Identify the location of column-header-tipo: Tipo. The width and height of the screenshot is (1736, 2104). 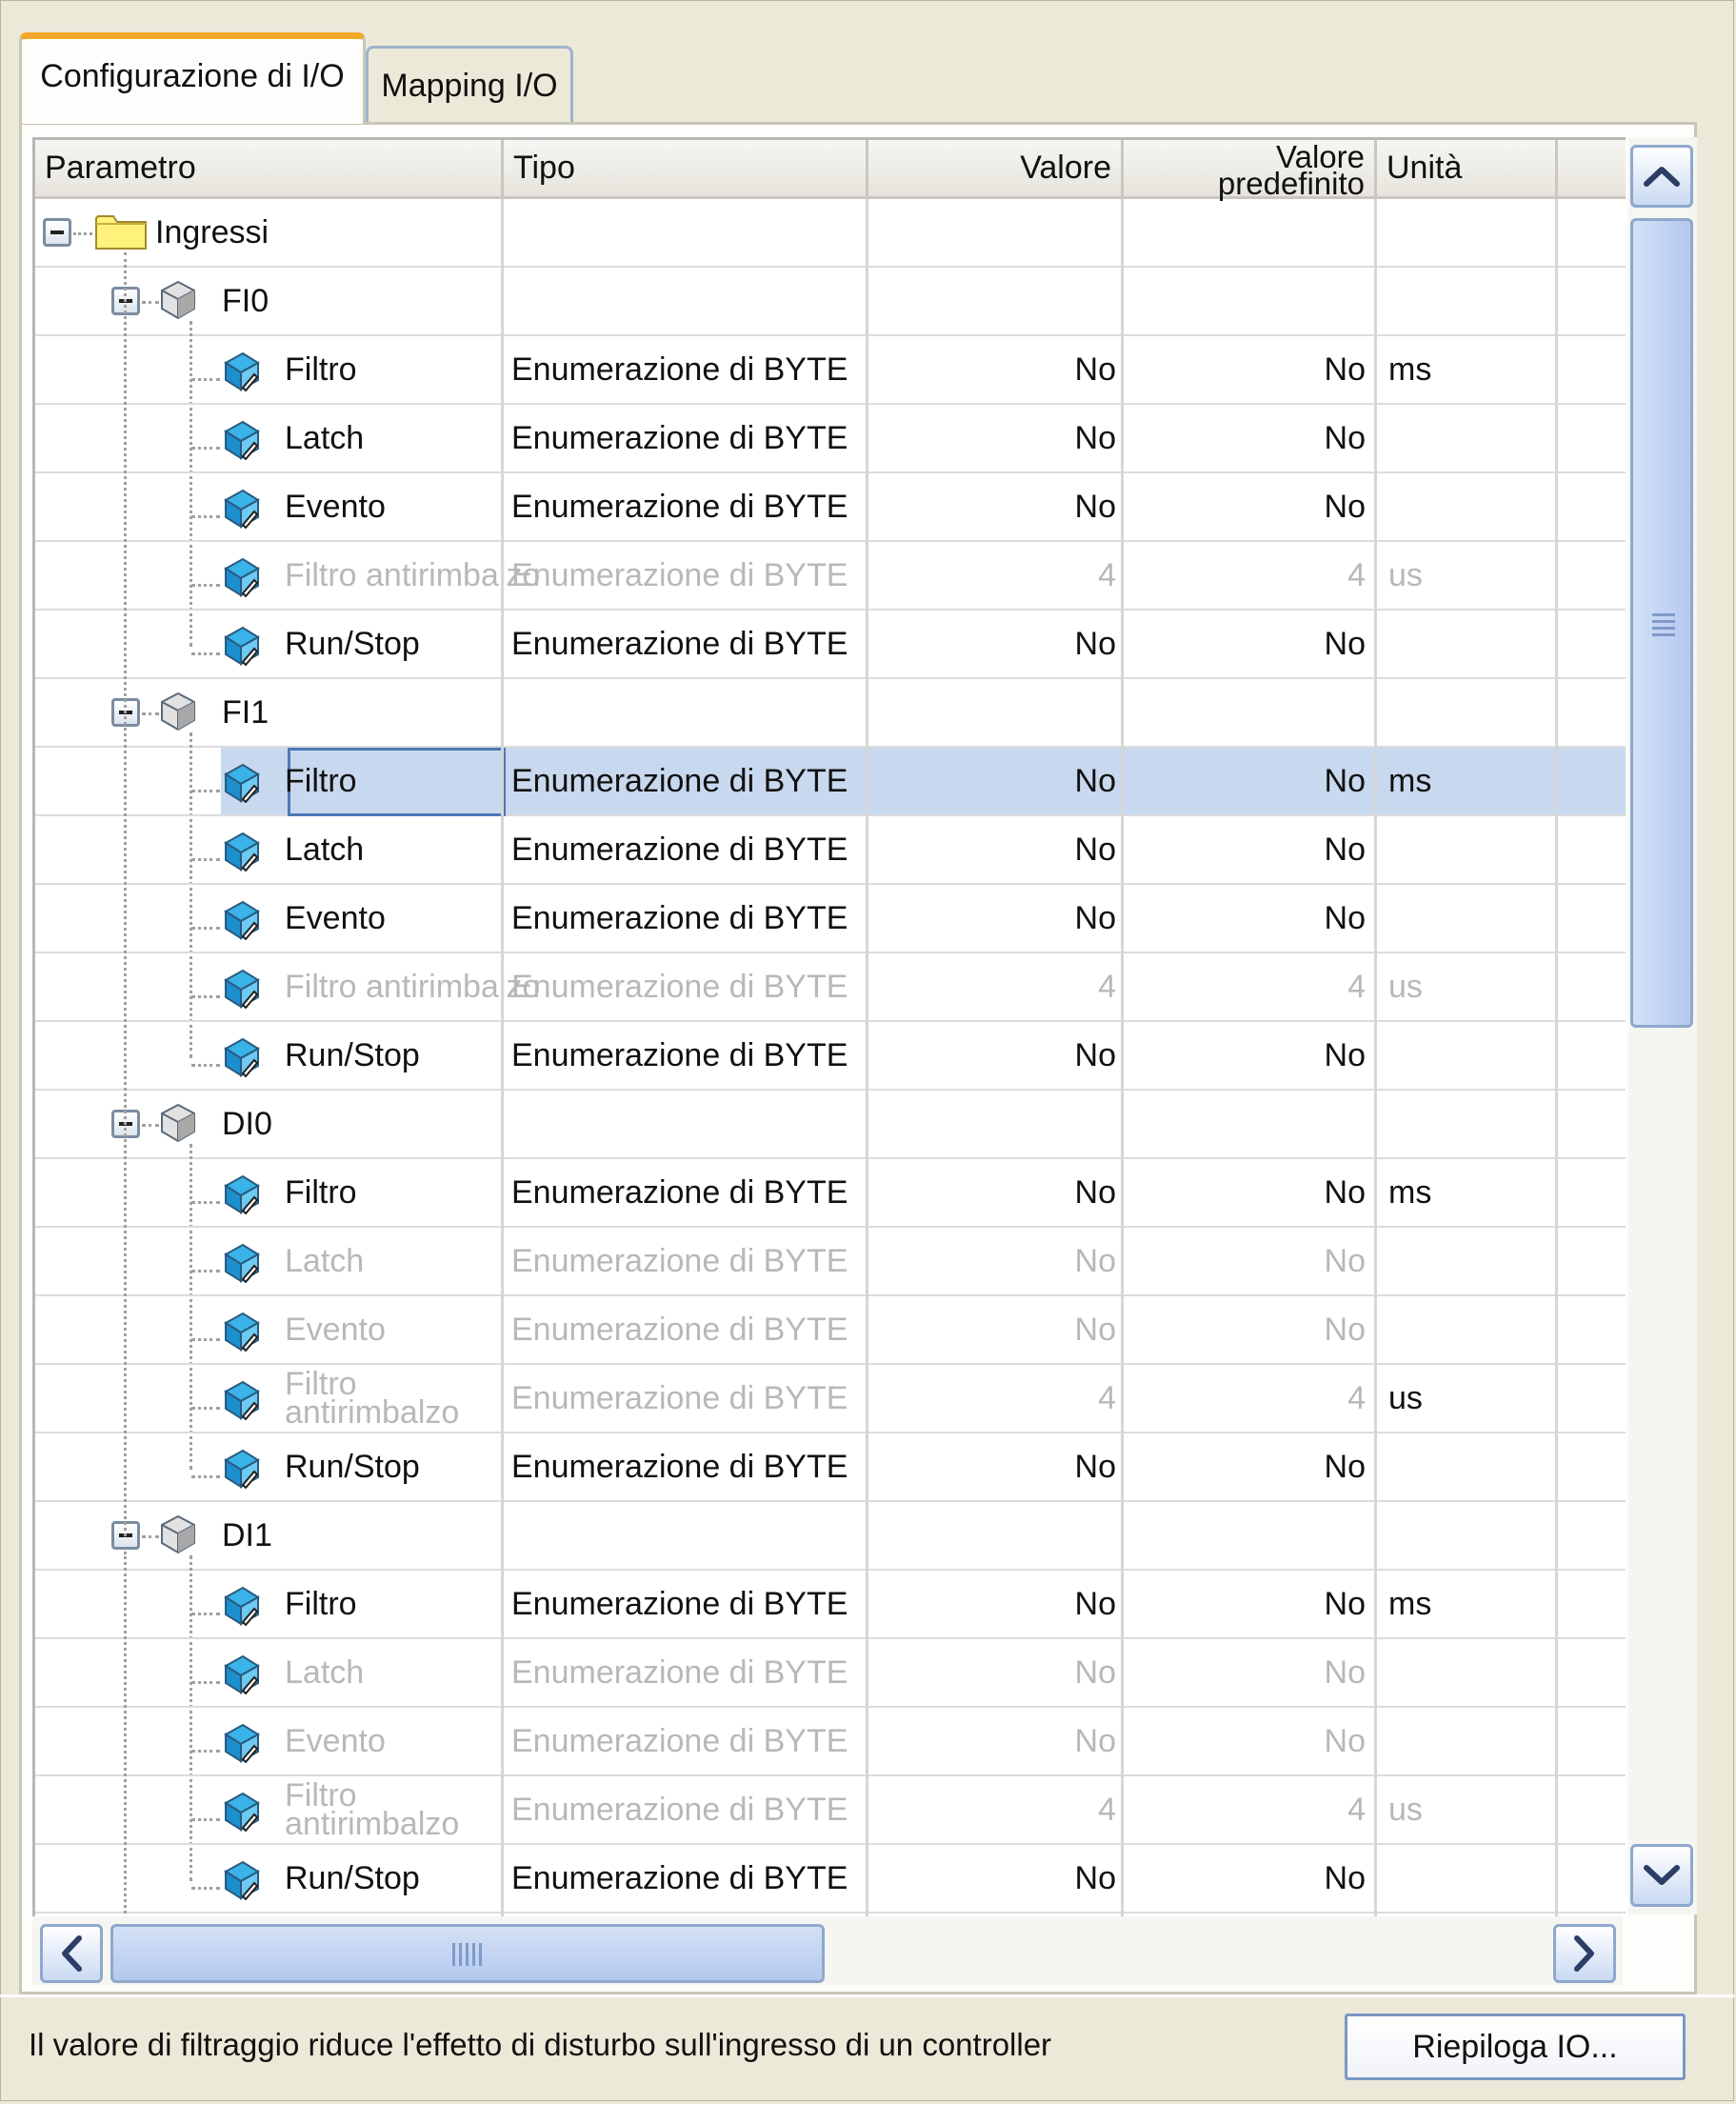
(686, 169).